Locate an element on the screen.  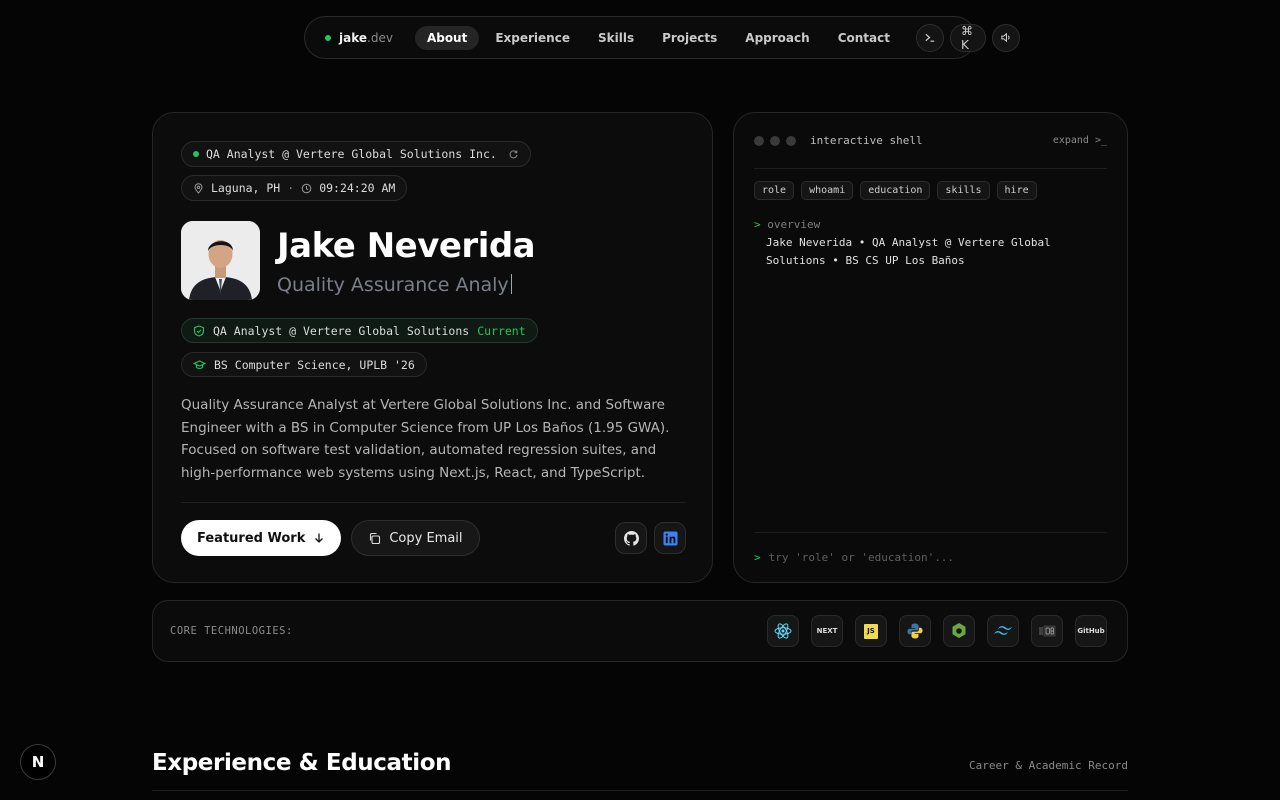
shell-command-chips: role whoami education skills hire is located at coordinates (930, 190).